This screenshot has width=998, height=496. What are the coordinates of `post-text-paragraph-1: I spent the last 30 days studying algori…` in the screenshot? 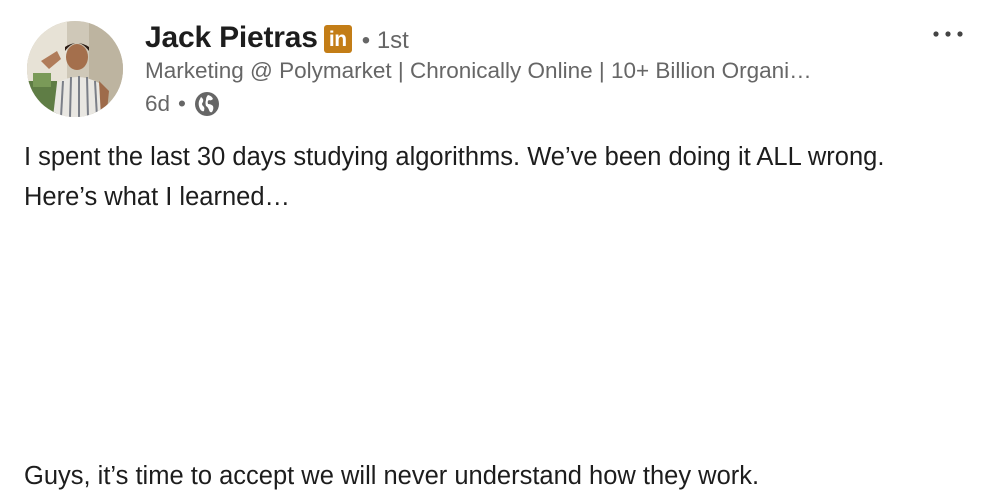 It's located at (454, 177).